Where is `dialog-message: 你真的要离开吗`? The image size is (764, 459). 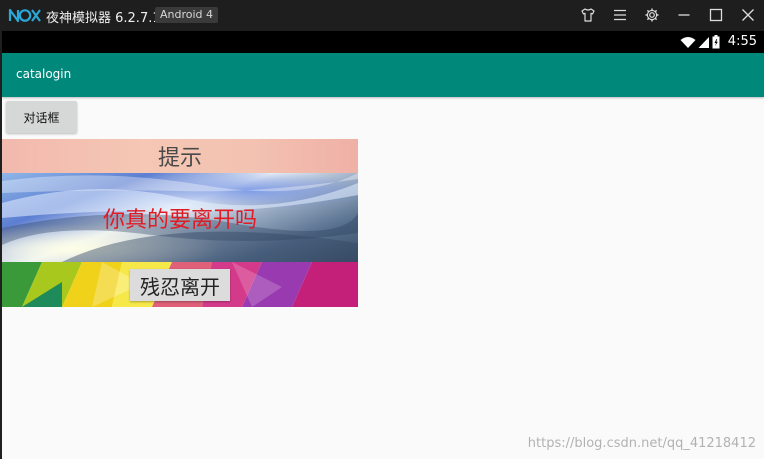 dialog-message: 你真的要离开吗 is located at coordinates (179, 220).